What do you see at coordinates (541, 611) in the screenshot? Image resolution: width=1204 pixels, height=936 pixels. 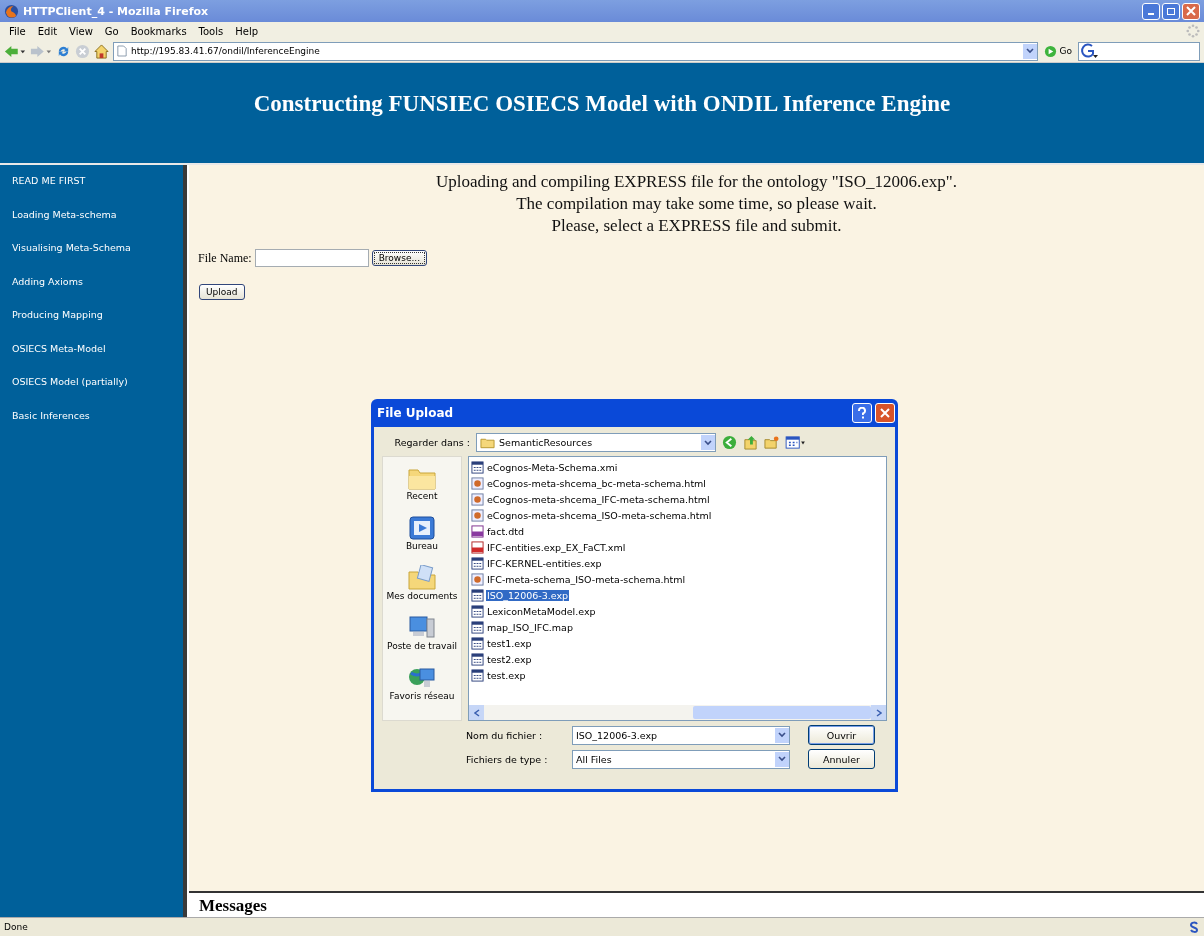 I see `file-name: LexiconMetaModel.exp` at bounding box center [541, 611].